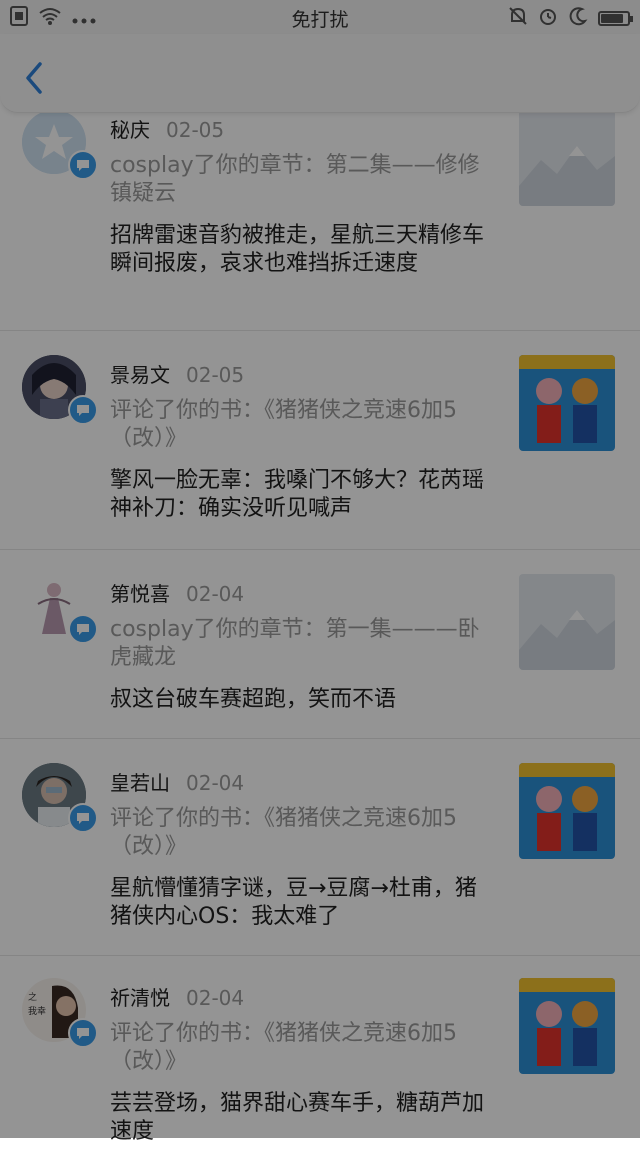 The width and height of the screenshot is (640, 1176). Describe the element at coordinates (37, 1011) in the screenshot. I see `svg-text: 我幸` at that location.